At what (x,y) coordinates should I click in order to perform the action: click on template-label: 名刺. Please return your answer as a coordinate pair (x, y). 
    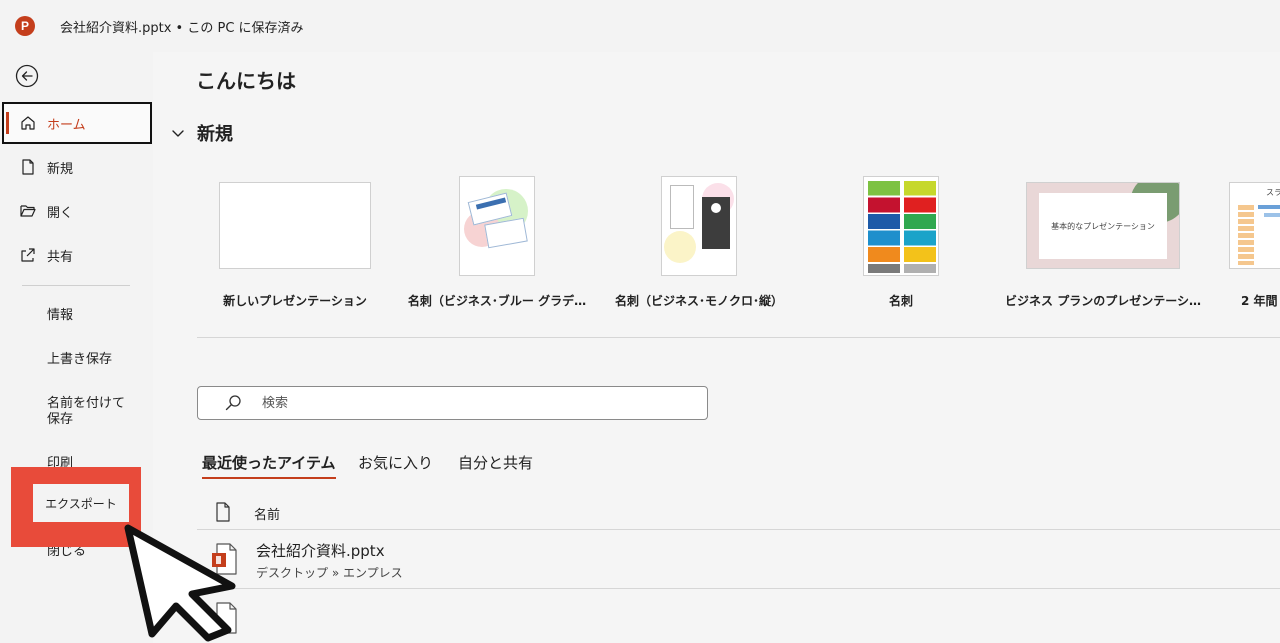
    Looking at the image, I should click on (900, 301).